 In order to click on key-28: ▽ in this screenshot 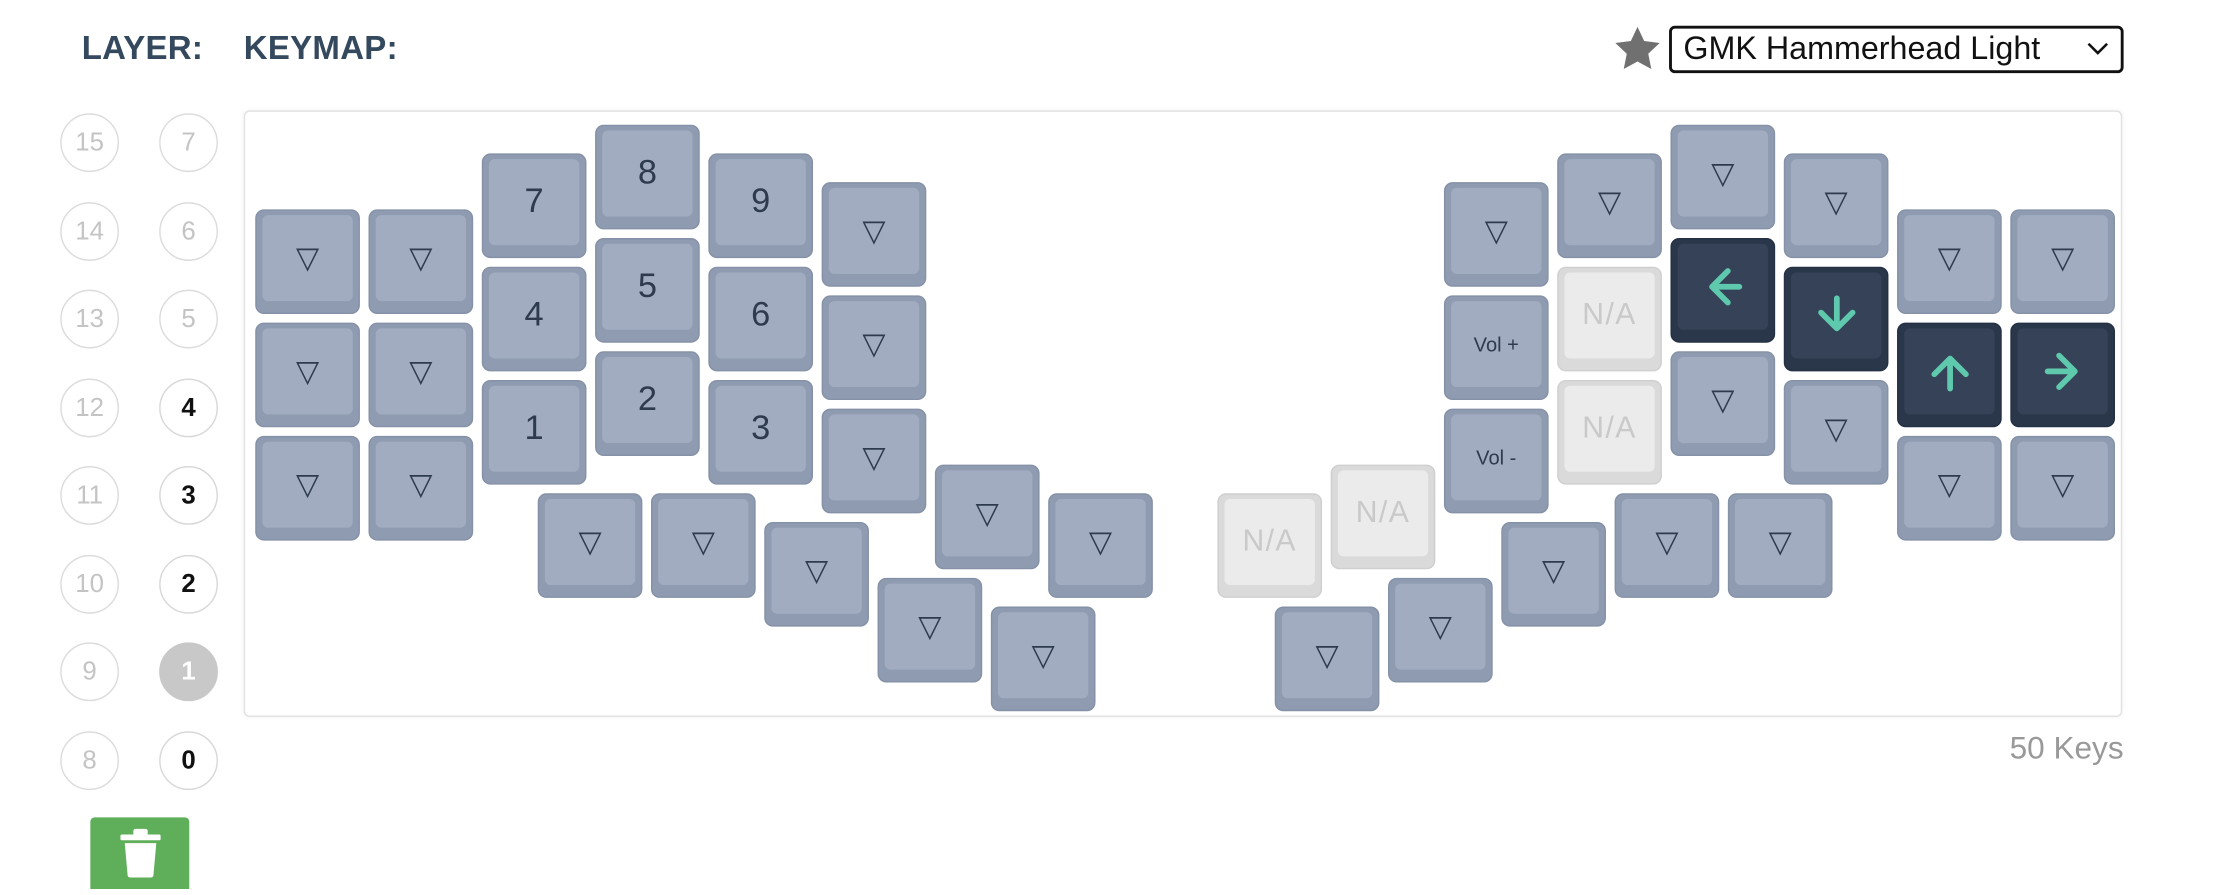, I will do `click(1836, 206)`.